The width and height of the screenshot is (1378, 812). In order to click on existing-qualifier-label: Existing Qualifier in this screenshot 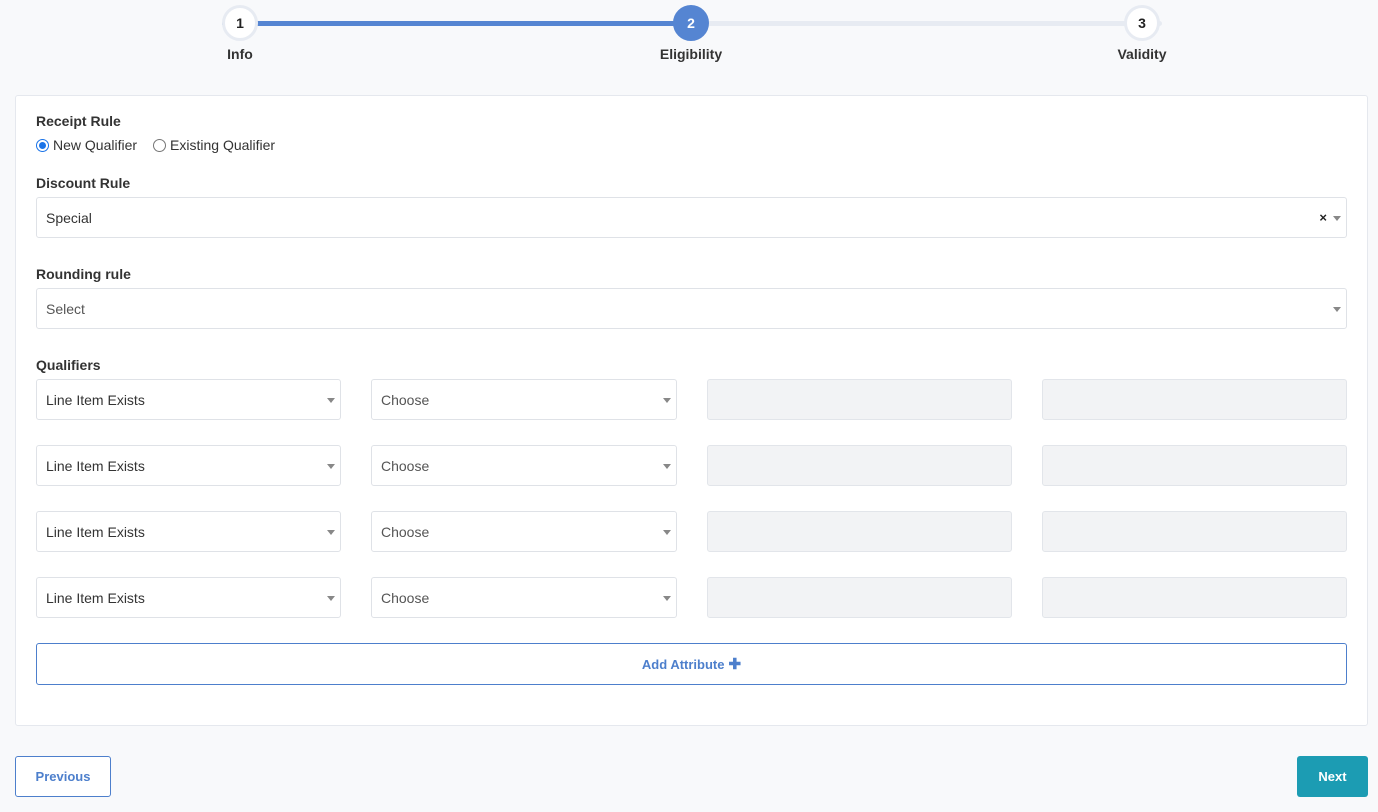, I will do `click(222, 145)`.